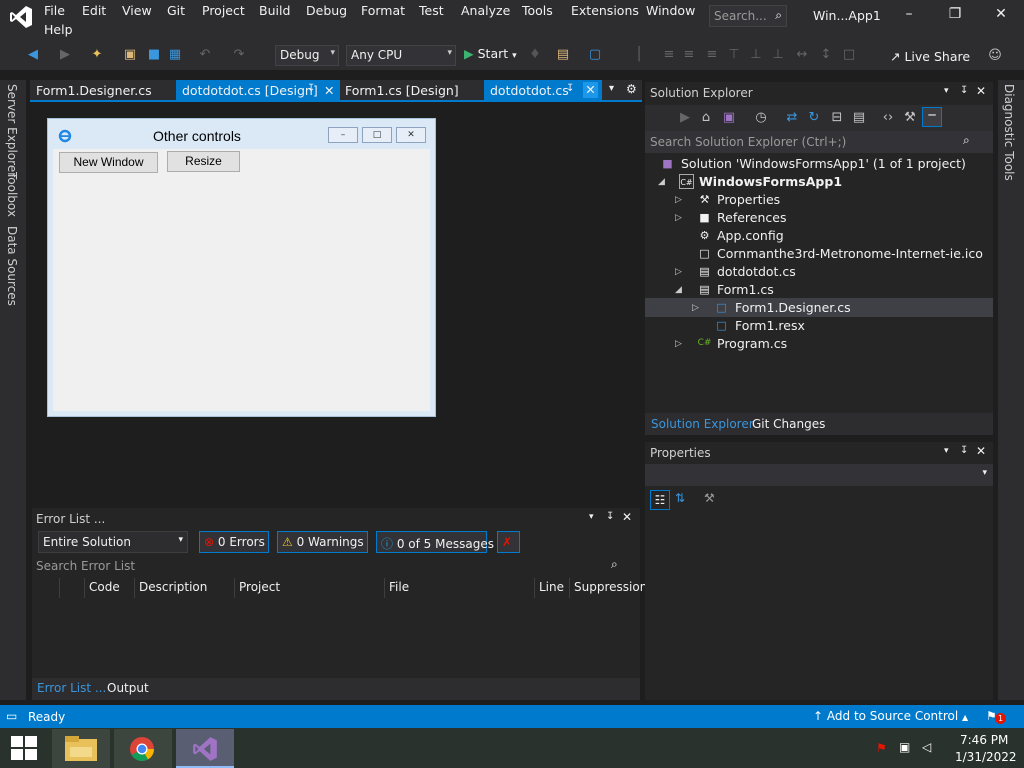 This screenshot has width=1024, height=768. What do you see at coordinates (551, 587) in the screenshot?
I see `column-line: Line` at bounding box center [551, 587].